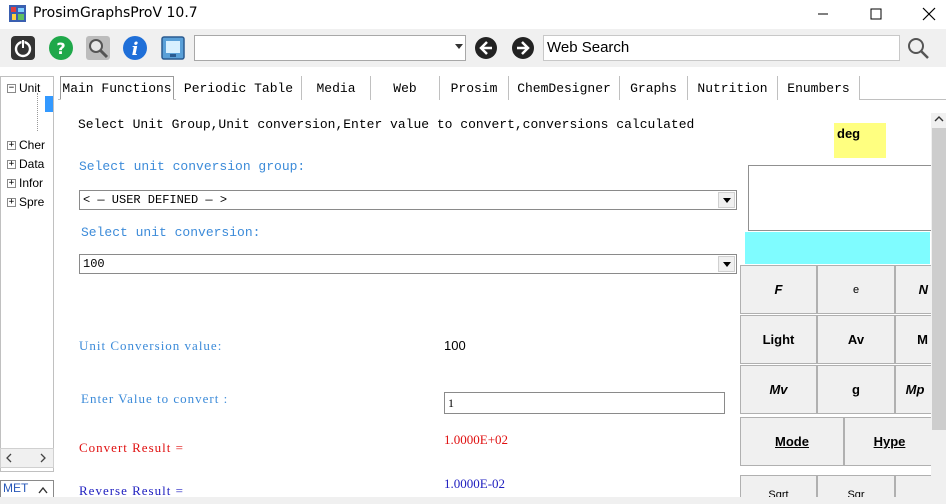 Image resolution: width=946 pixels, height=504 pixels. Describe the element at coordinates (49, 104) in the screenshot. I see `tree-selected-child` at that location.